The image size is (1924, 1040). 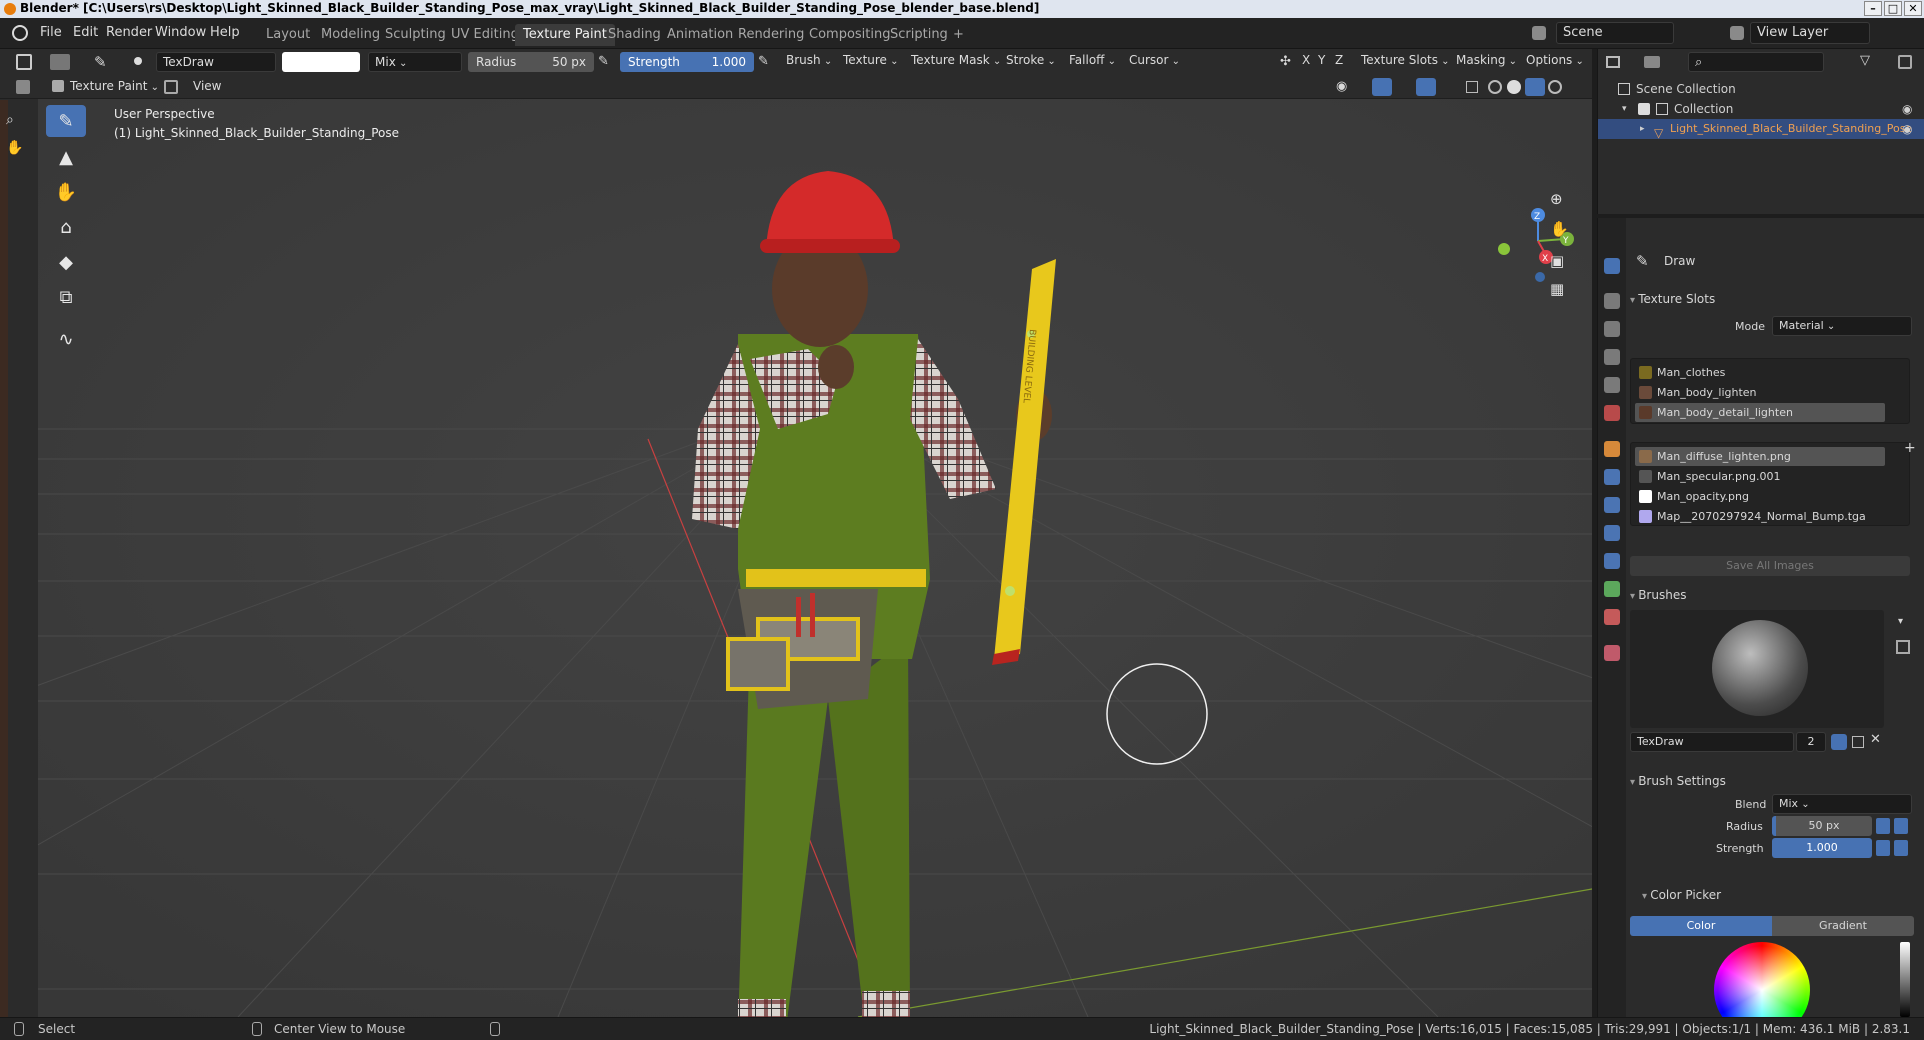 I want to click on clone-tool-button: ⌂, so click(x=66, y=227).